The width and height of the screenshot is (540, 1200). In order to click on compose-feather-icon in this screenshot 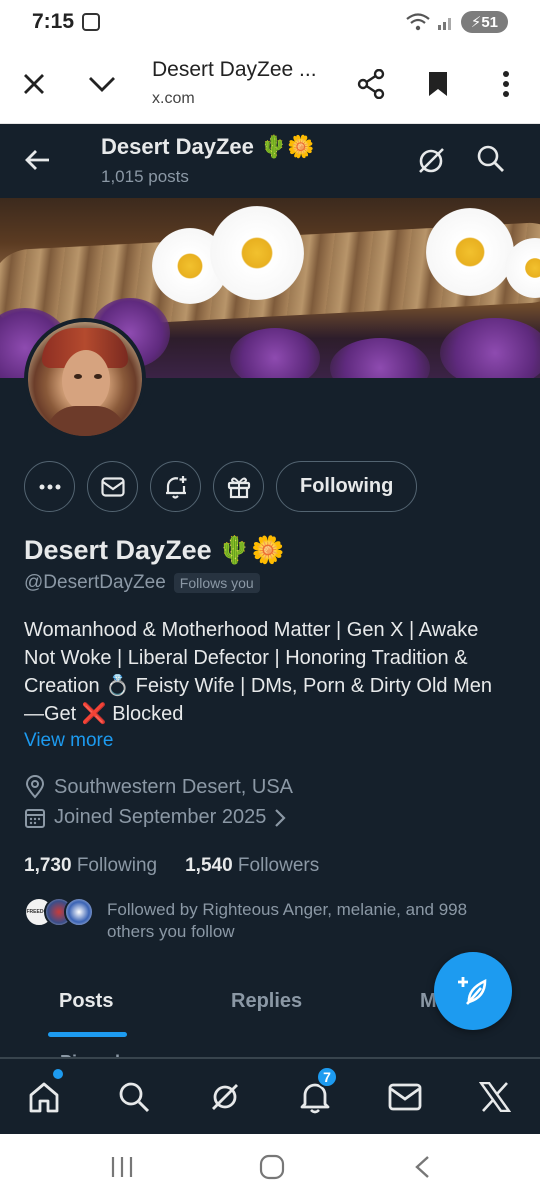, I will do `click(472, 991)`.